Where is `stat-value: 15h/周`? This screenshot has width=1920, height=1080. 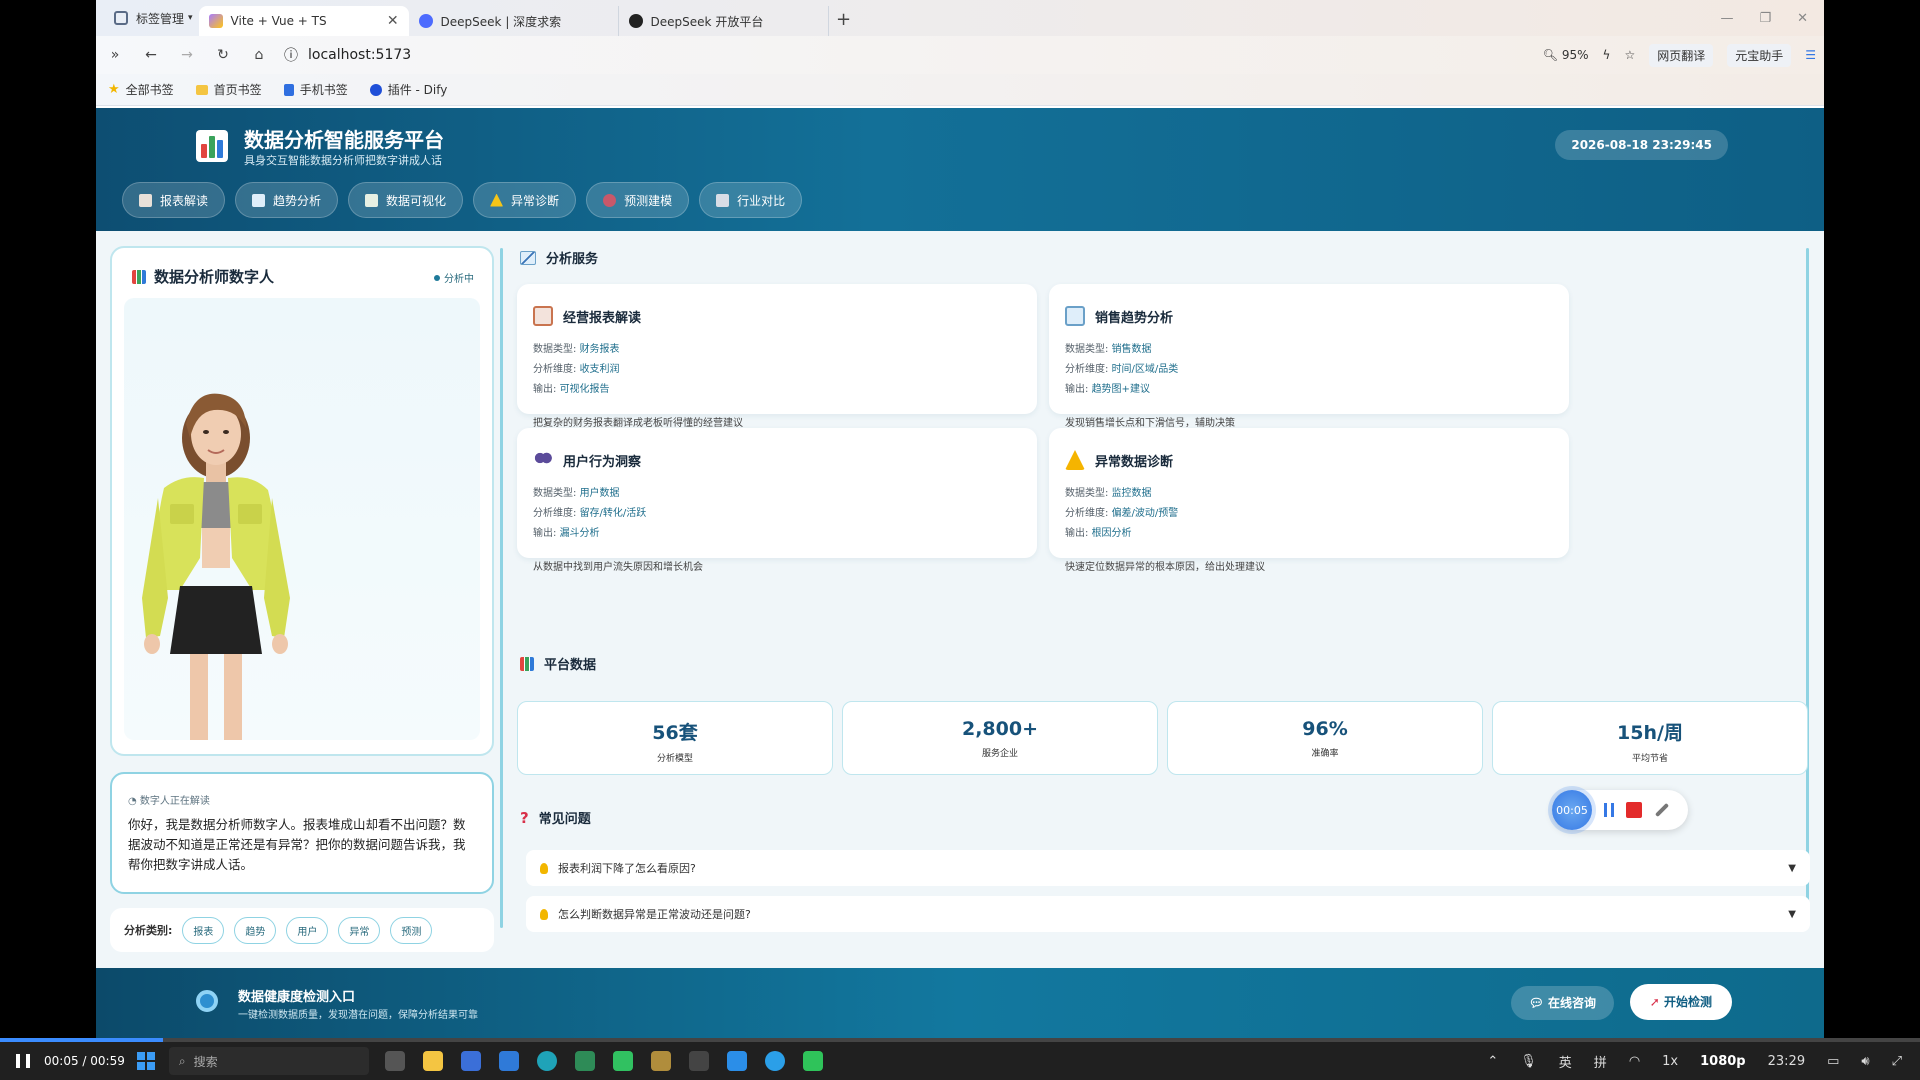
stat-value: 15h/周 is located at coordinates (1650, 733).